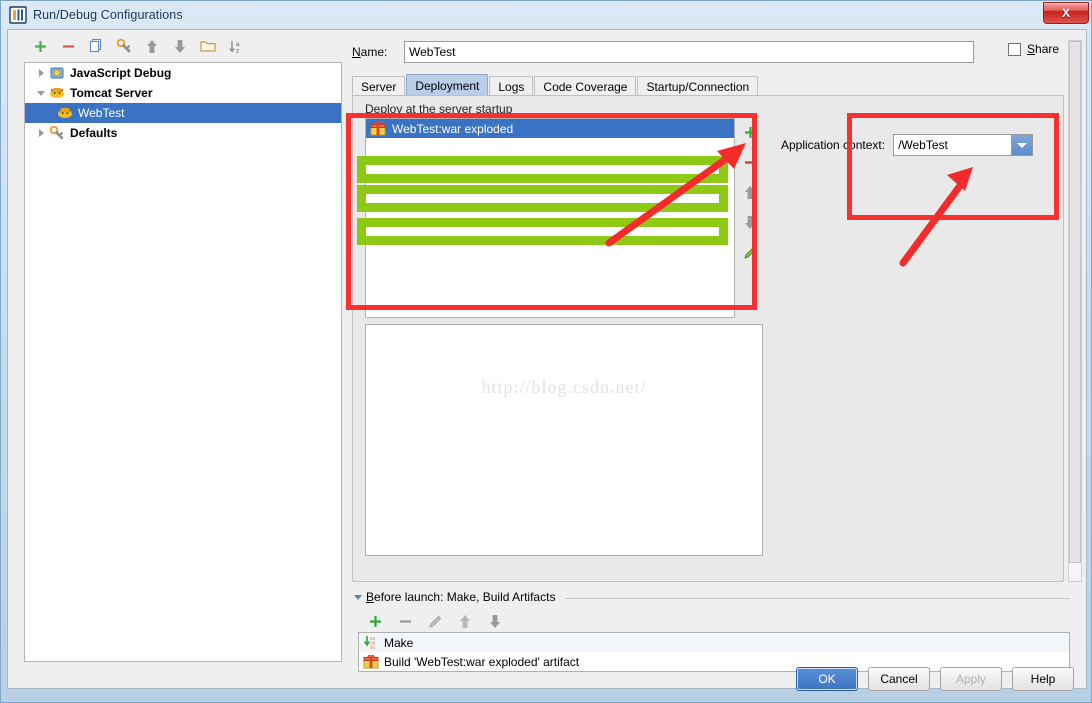 The image size is (1092, 703). I want to click on edit-task-button, so click(435, 621).